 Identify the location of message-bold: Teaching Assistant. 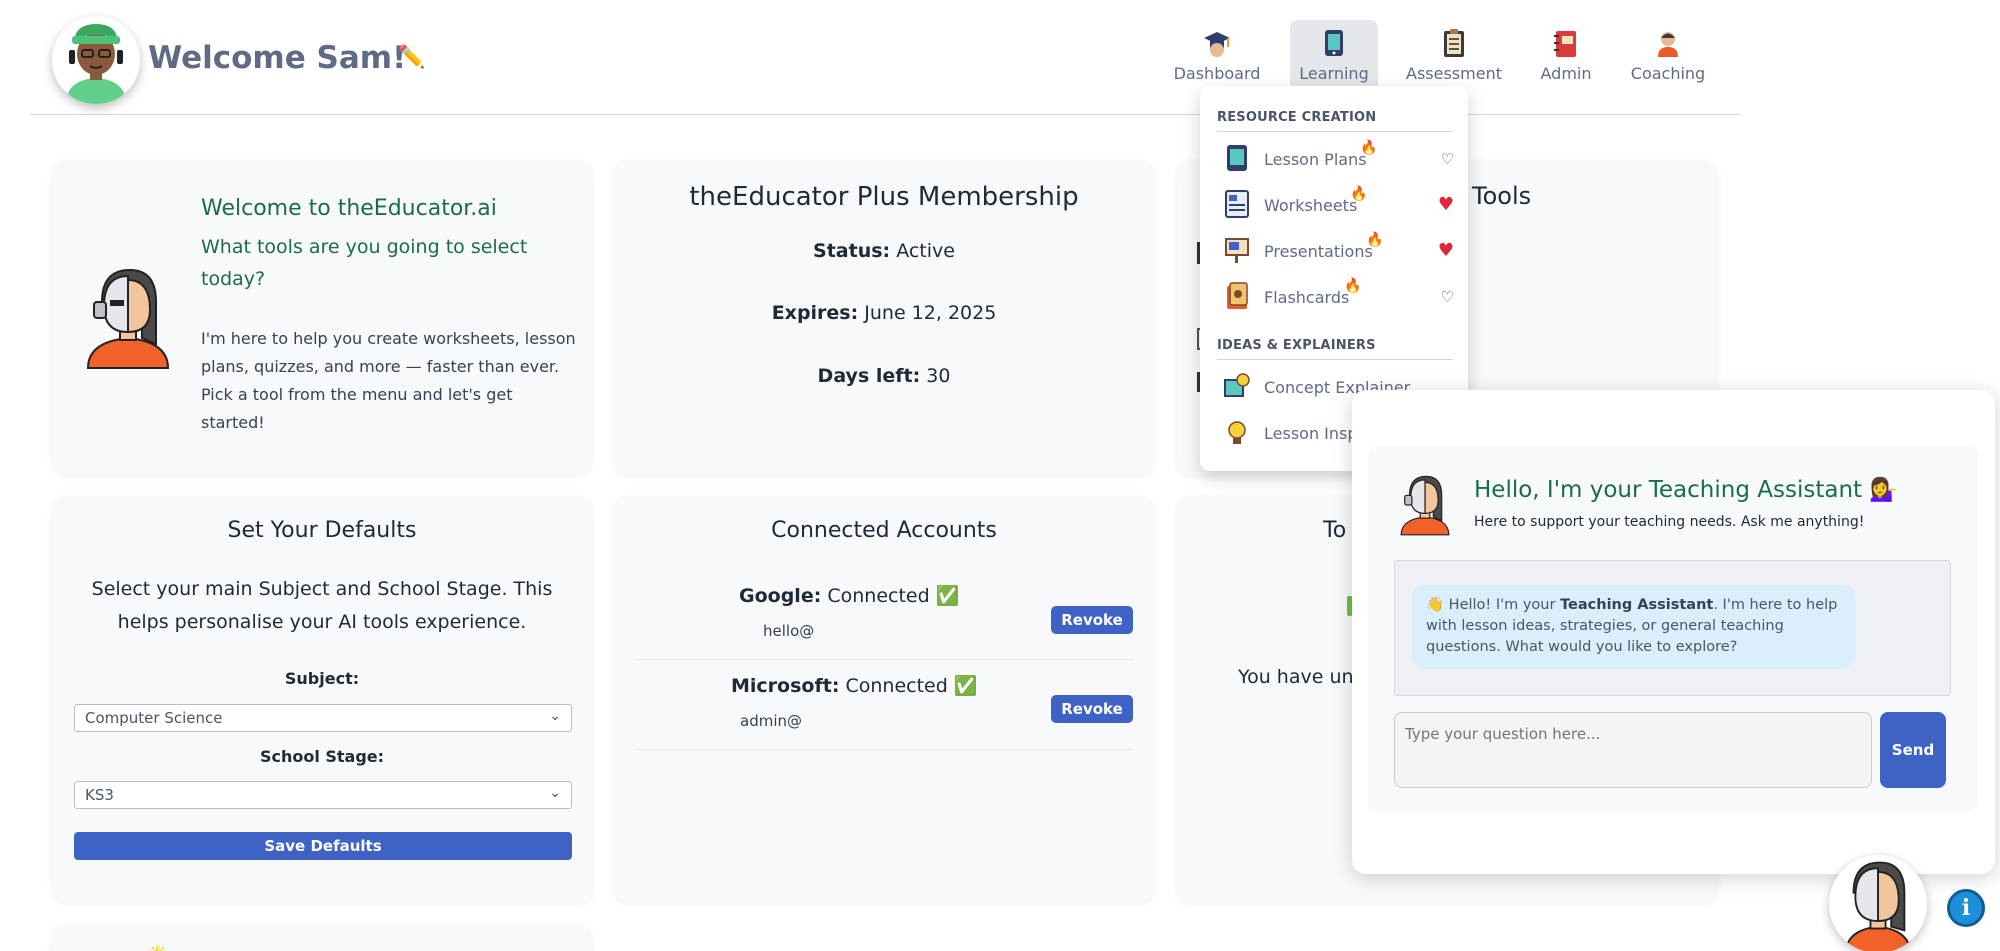
(1637, 605).